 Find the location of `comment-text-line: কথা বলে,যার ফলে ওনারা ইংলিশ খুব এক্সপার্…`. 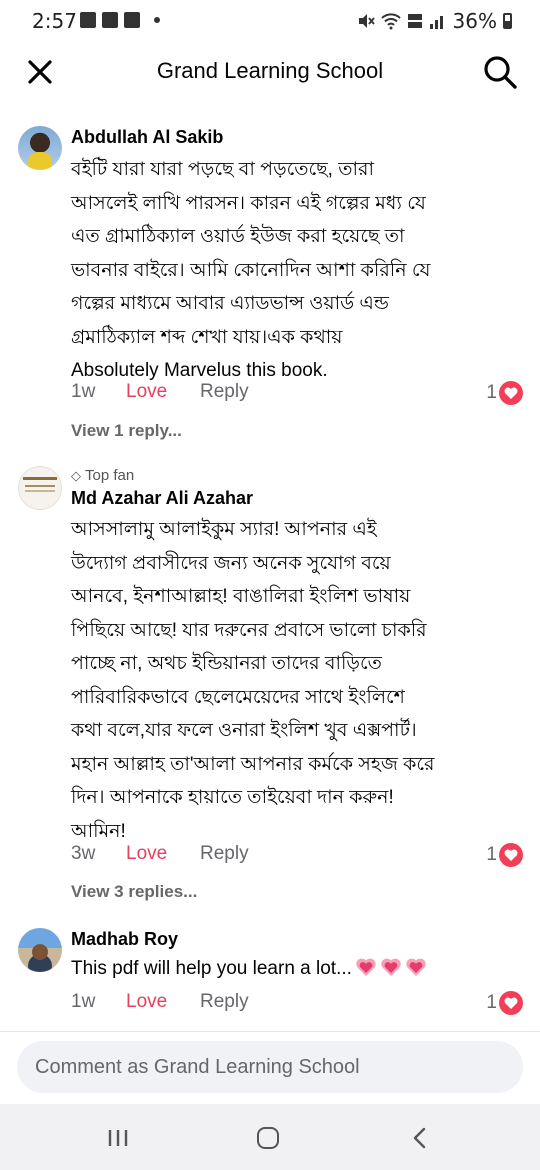

comment-text-line: কথা বলে,যার ফলে ওনারা ইংলিশ খুব এক্সপার্… is located at coordinates (244, 730).